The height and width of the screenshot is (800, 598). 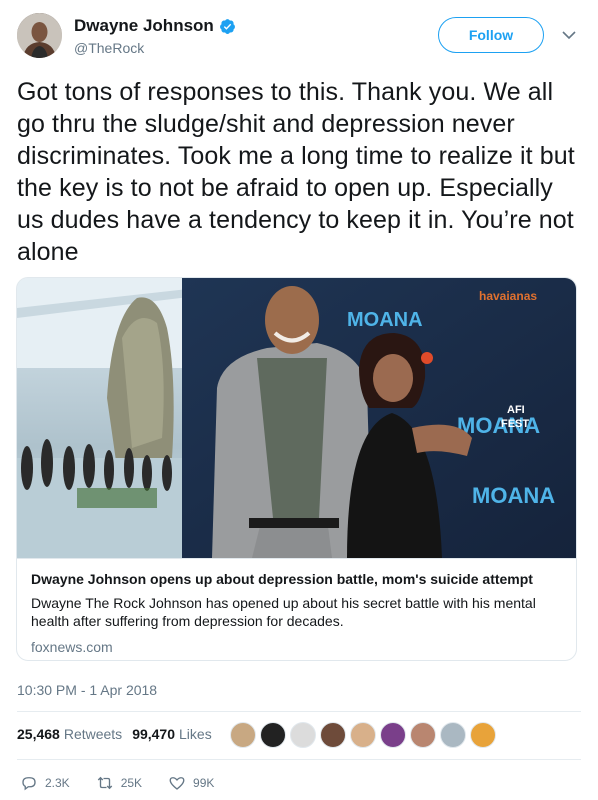 I want to click on retweet-count: 25K, so click(x=131, y=783).